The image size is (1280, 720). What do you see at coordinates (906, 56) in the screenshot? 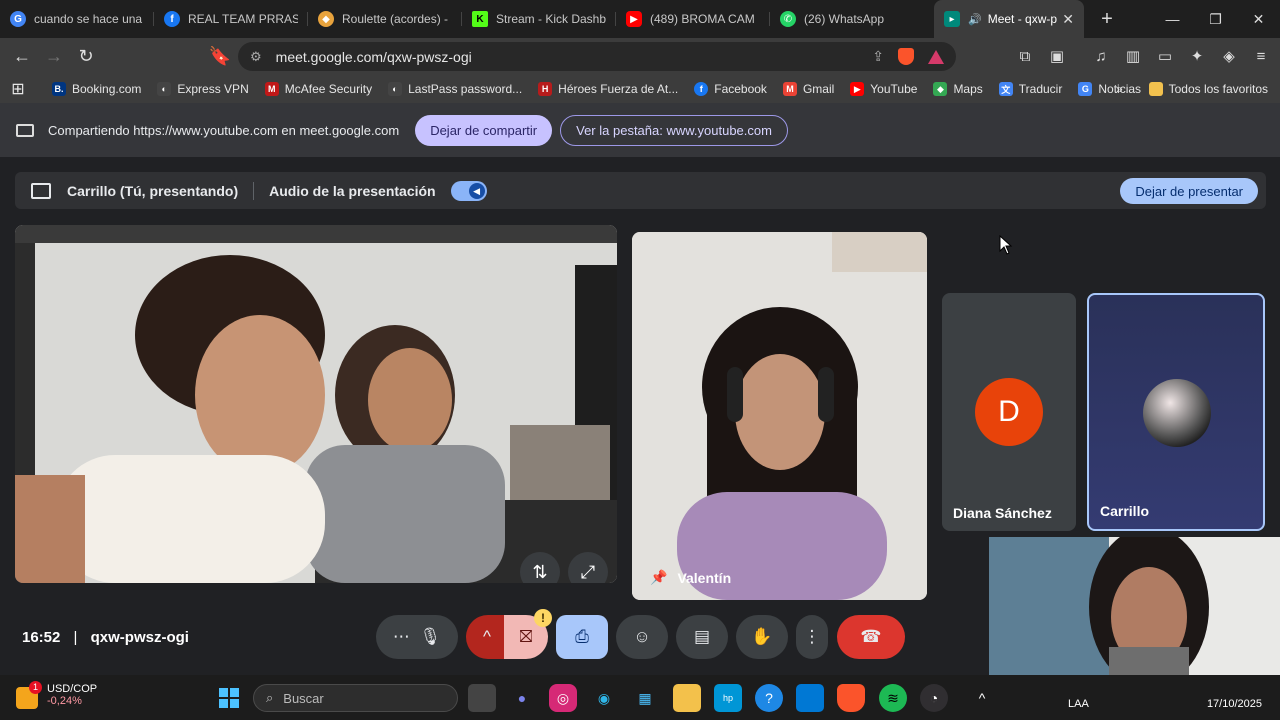
I see `brave-shields-icon` at bounding box center [906, 56].